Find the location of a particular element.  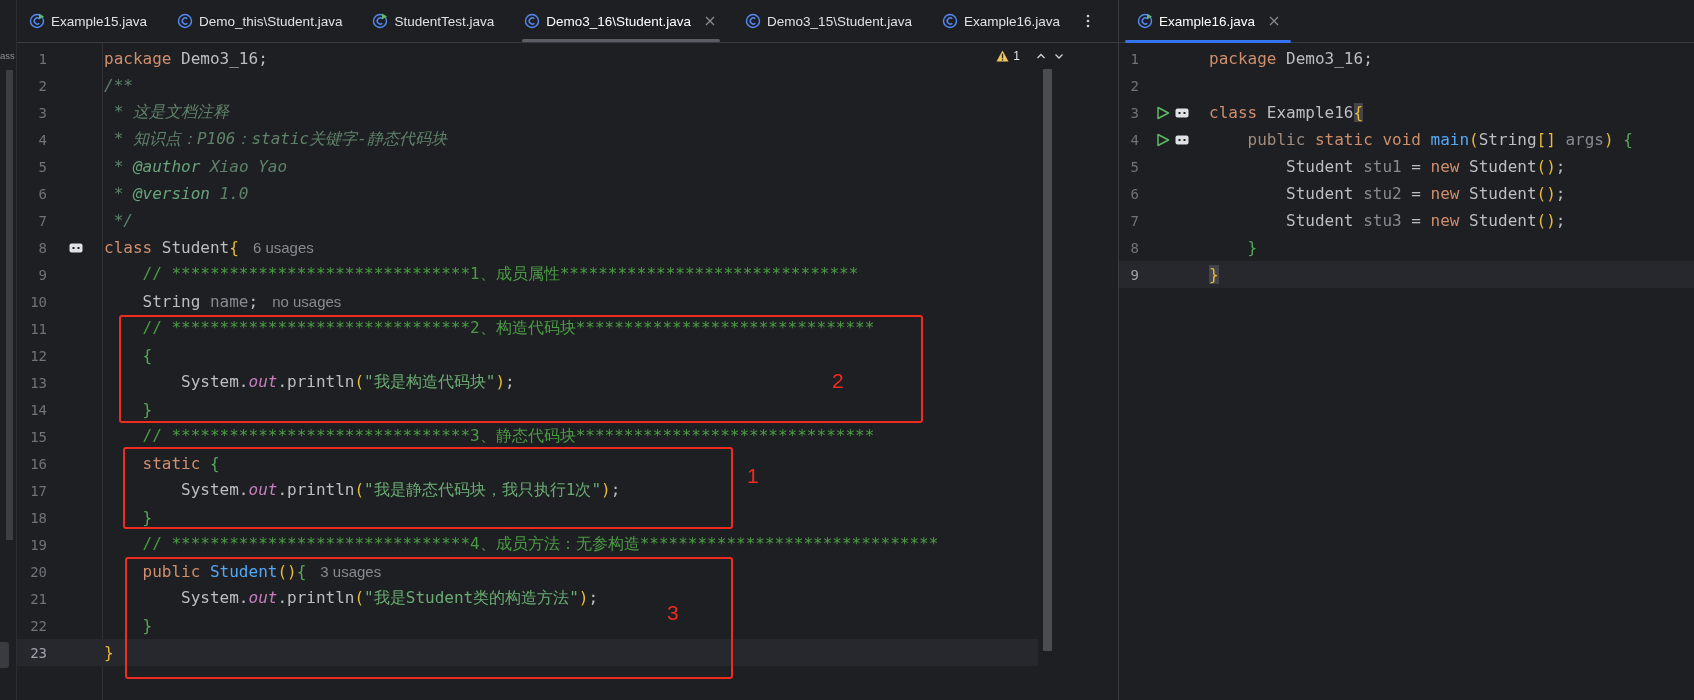

line-number: 20 is located at coordinates (38, 571).